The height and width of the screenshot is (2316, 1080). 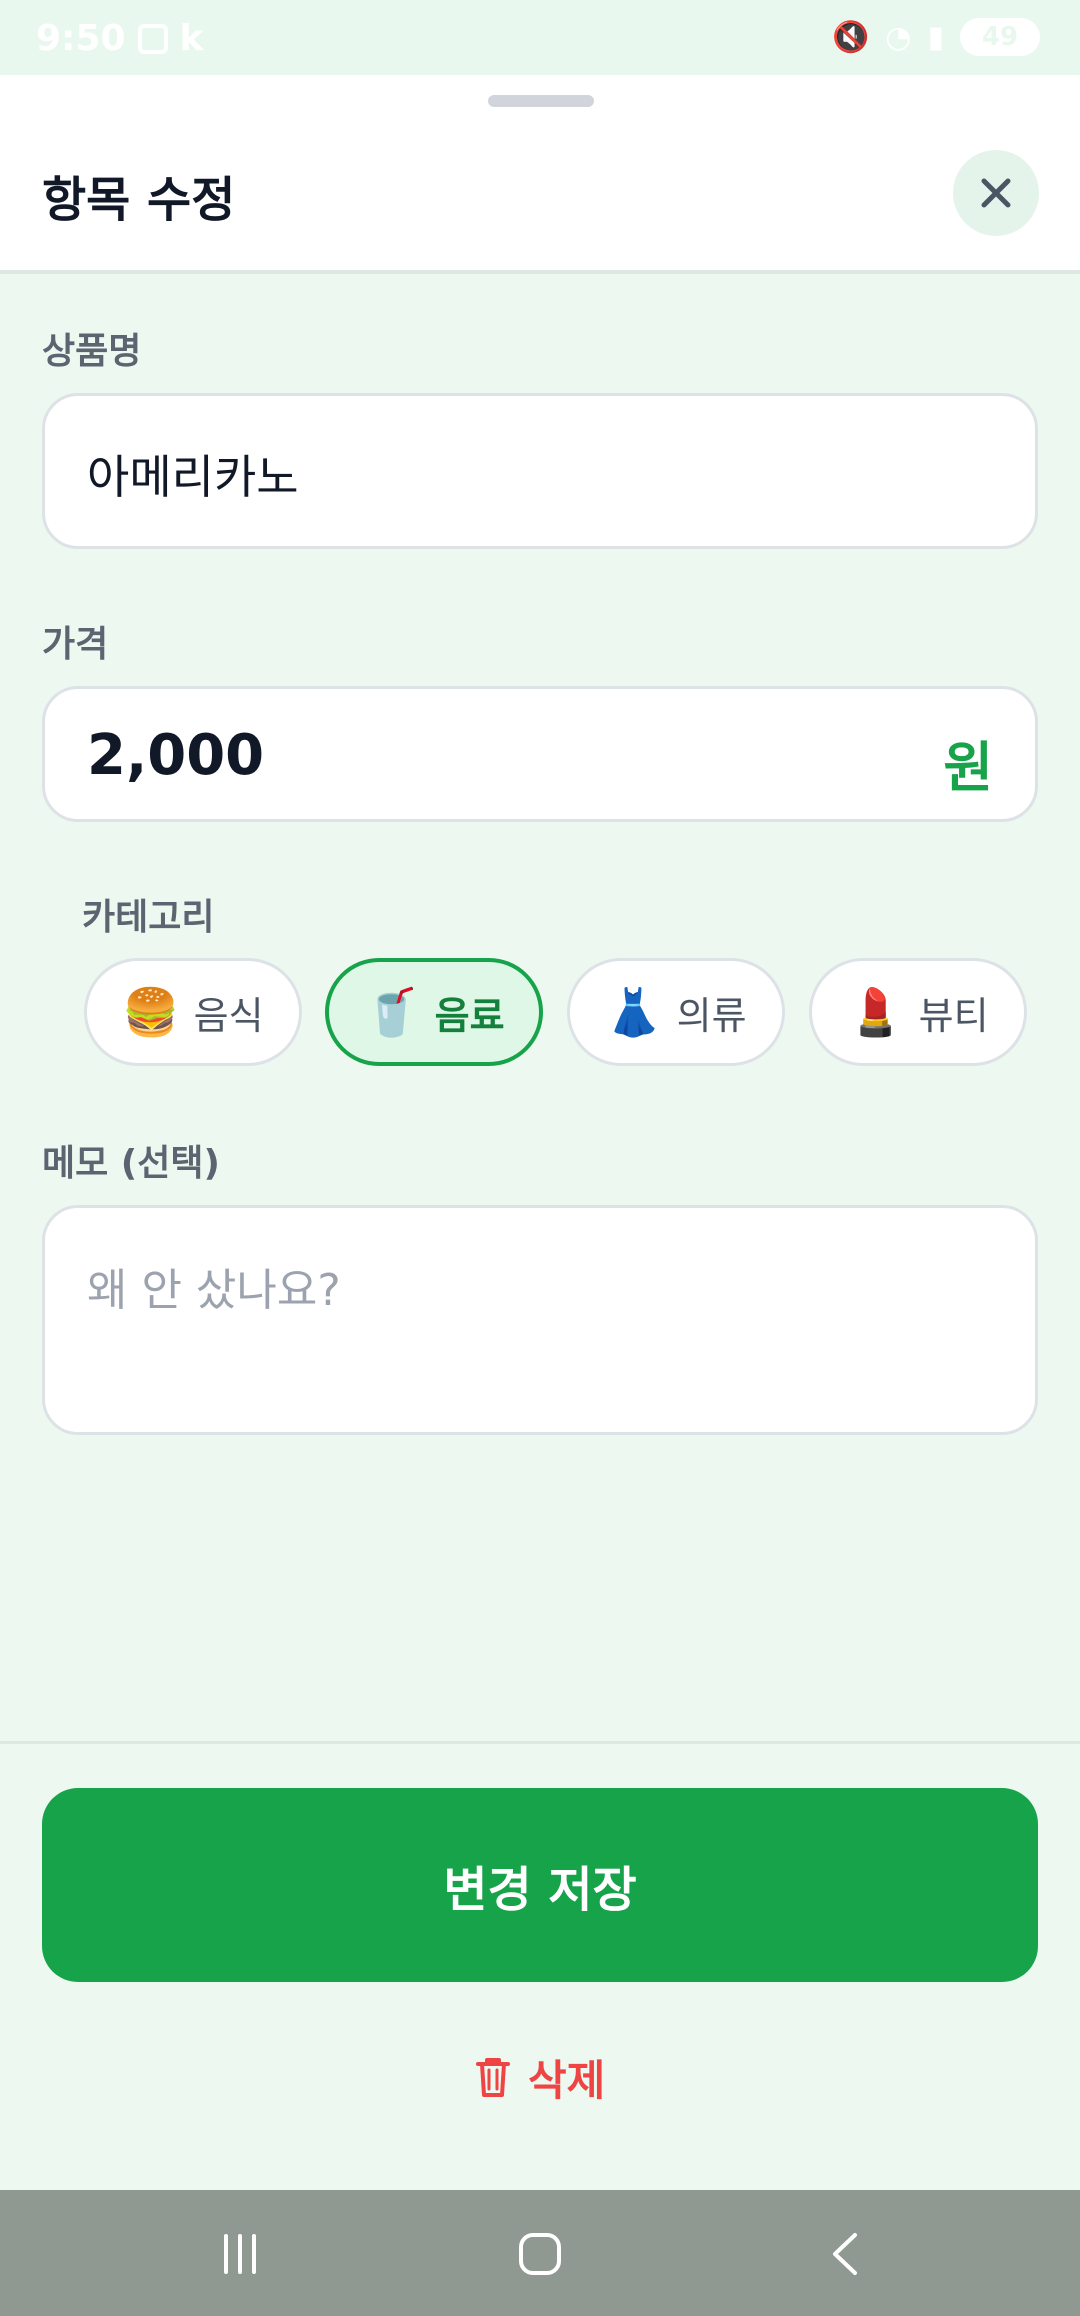 What do you see at coordinates (139, 200) in the screenshot?
I see `page-title: 항목 수정` at bounding box center [139, 200].